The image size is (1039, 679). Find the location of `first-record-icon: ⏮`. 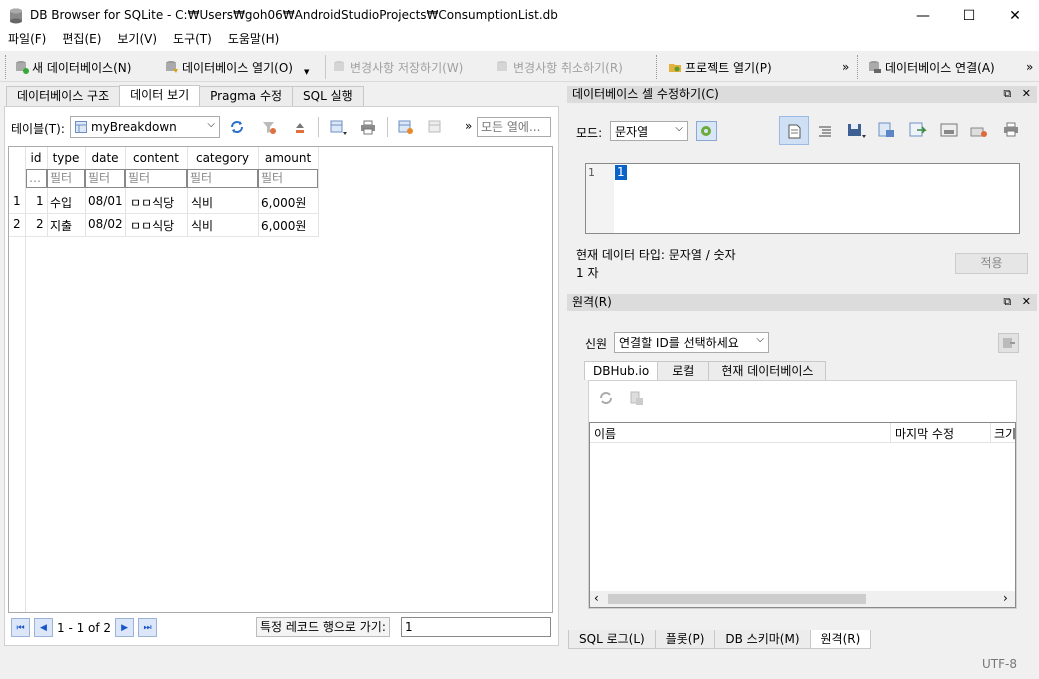

first-record-icon: ⏮ is located at coordinates (20, 627).